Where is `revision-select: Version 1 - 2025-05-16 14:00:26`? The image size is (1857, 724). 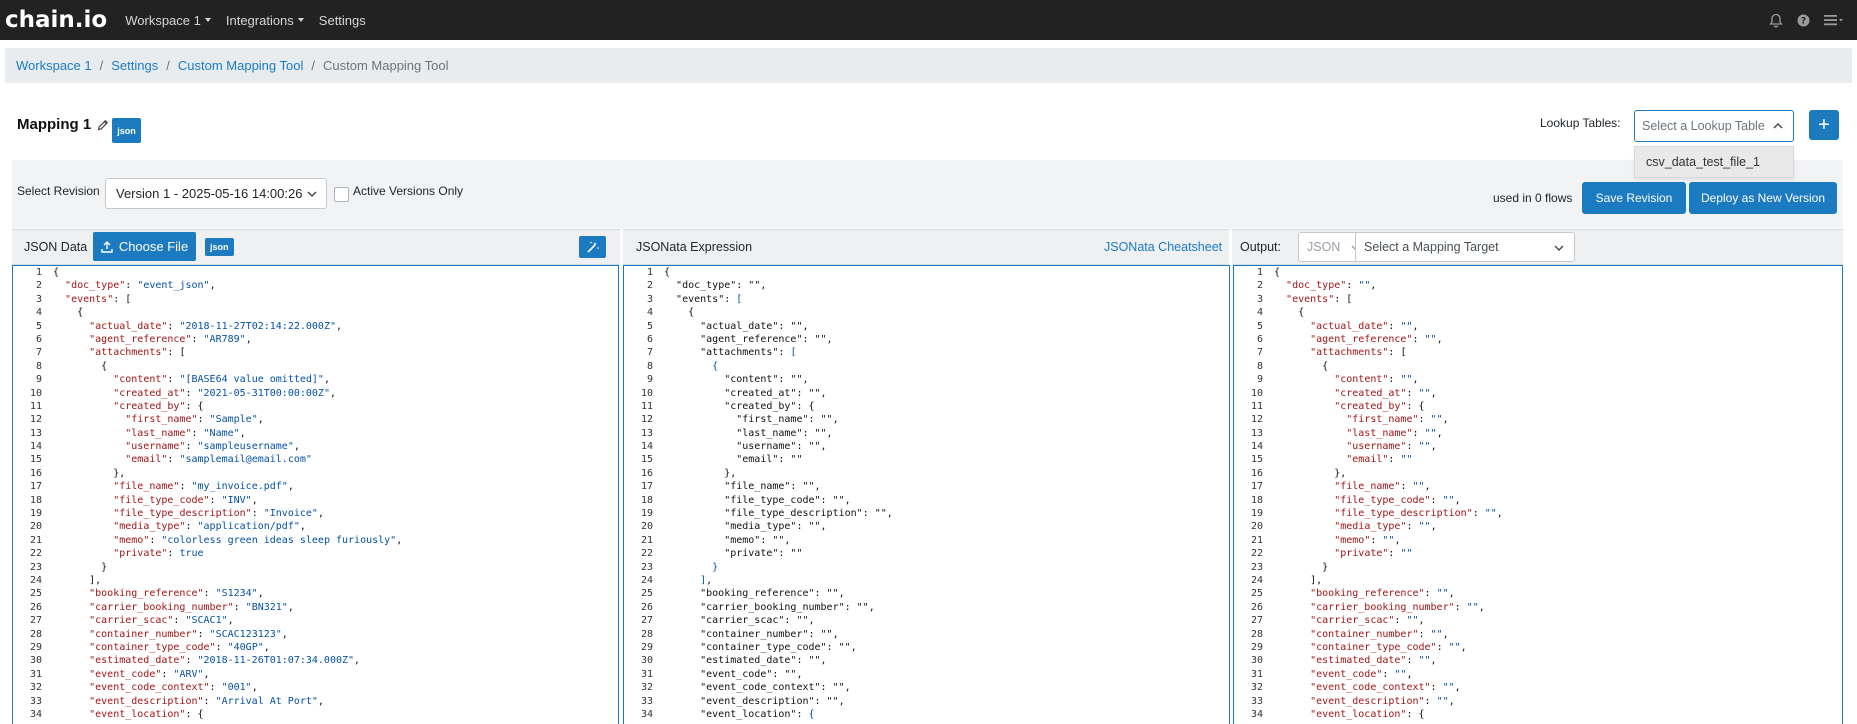 revision-select: Version 1 - 2025-05-16 14:00:26 is located at coordinates (216, 193).